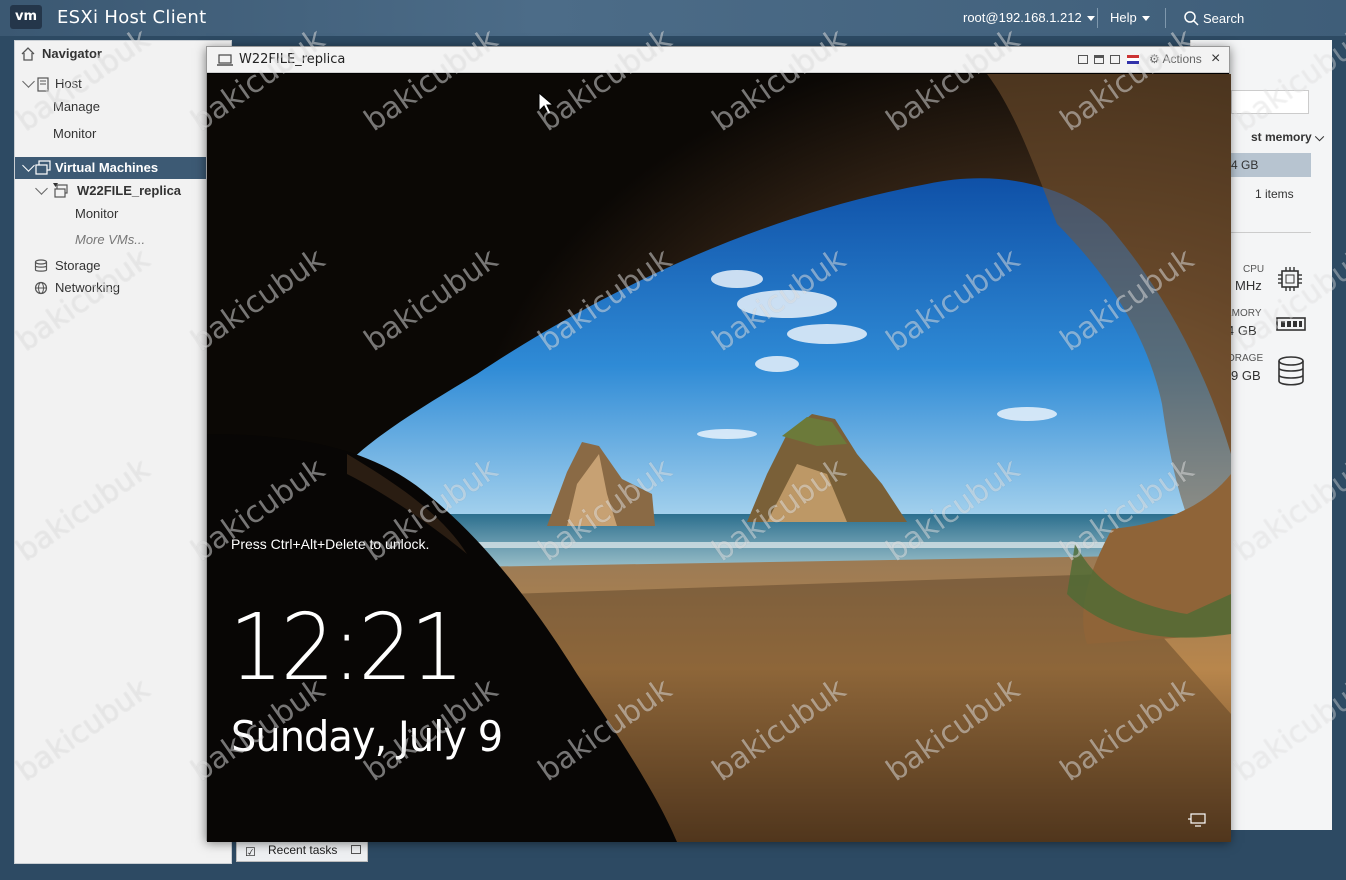 The image size is (1346, 880). I want to click on user-label: root@192.168.1.212, so click(1022, 17).